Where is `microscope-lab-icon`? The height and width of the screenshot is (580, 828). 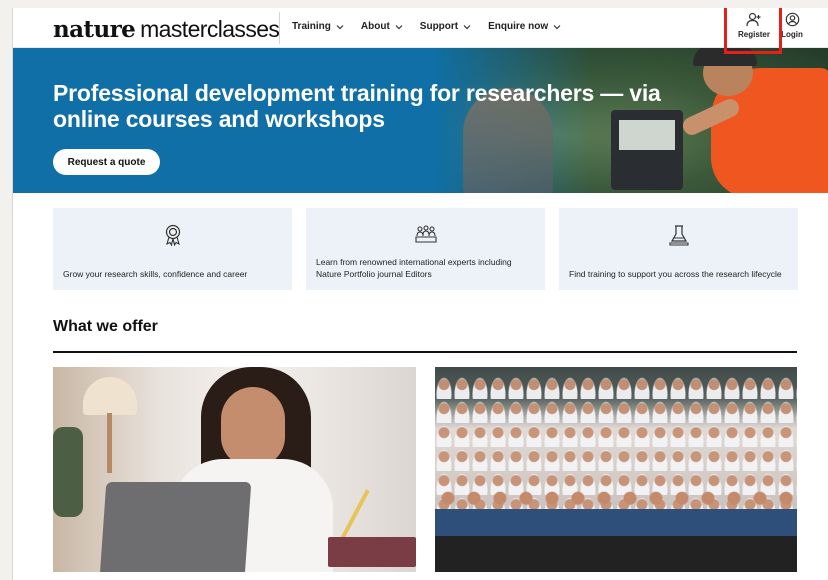
microscope-lab-icon is located at coordinates (678, 235).